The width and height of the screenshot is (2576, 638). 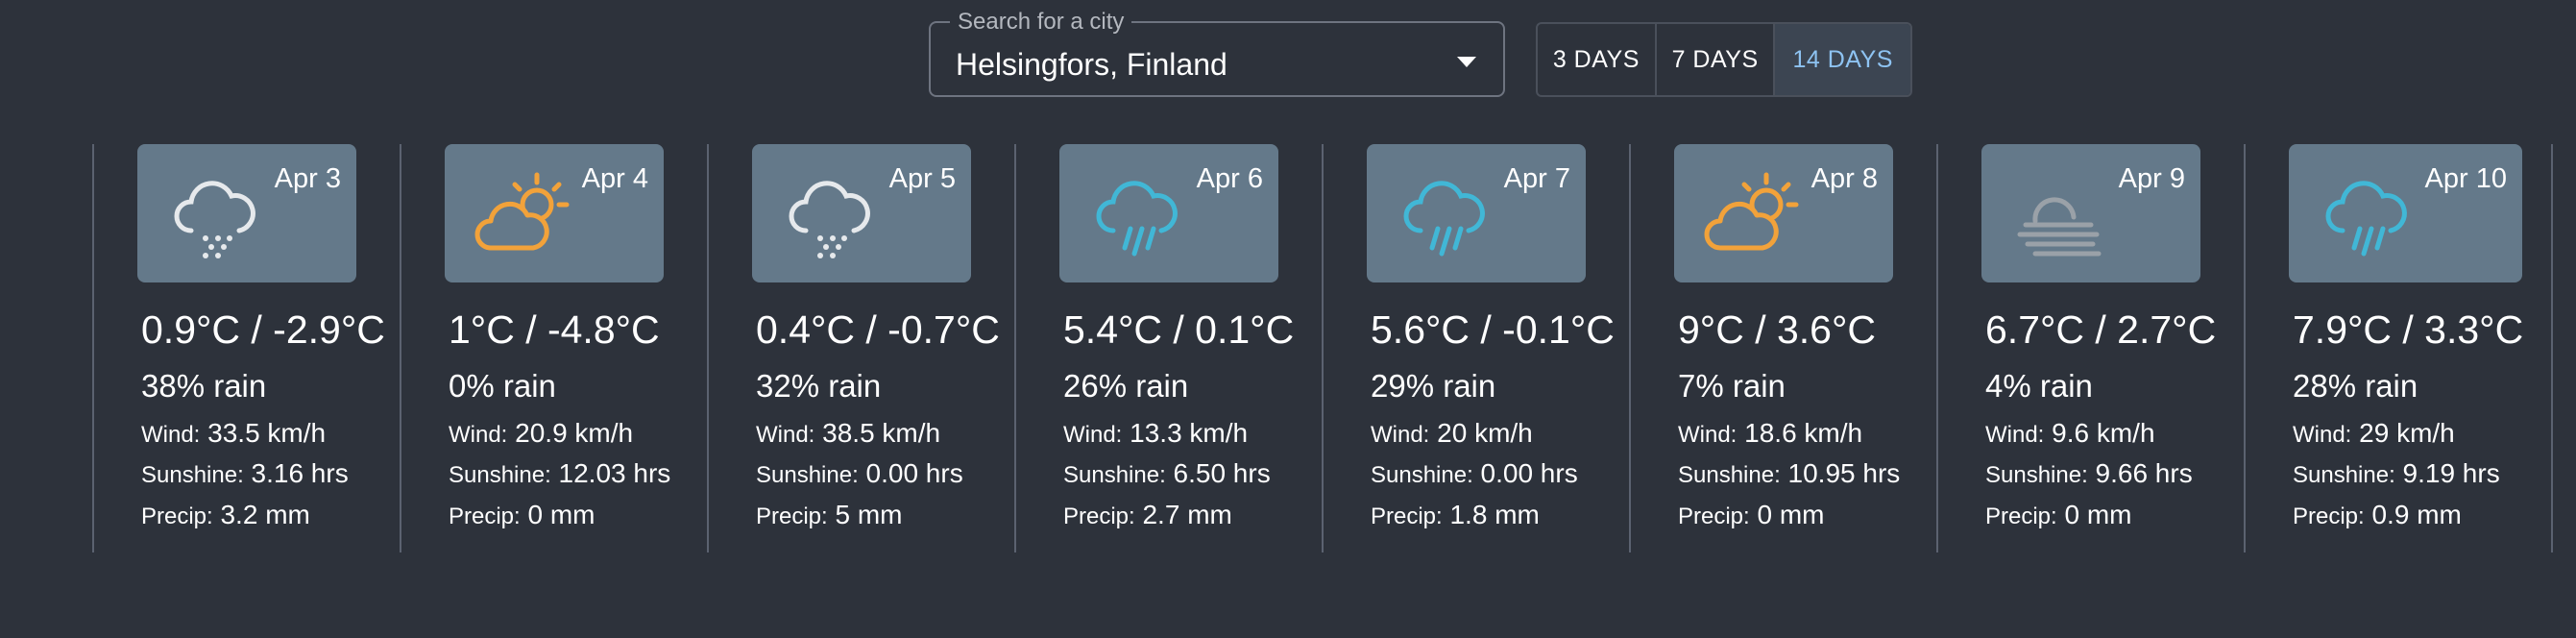 I want to click on sunshine-row: Sunshine: 6.50 hrs, so click(x=1167, y=473).